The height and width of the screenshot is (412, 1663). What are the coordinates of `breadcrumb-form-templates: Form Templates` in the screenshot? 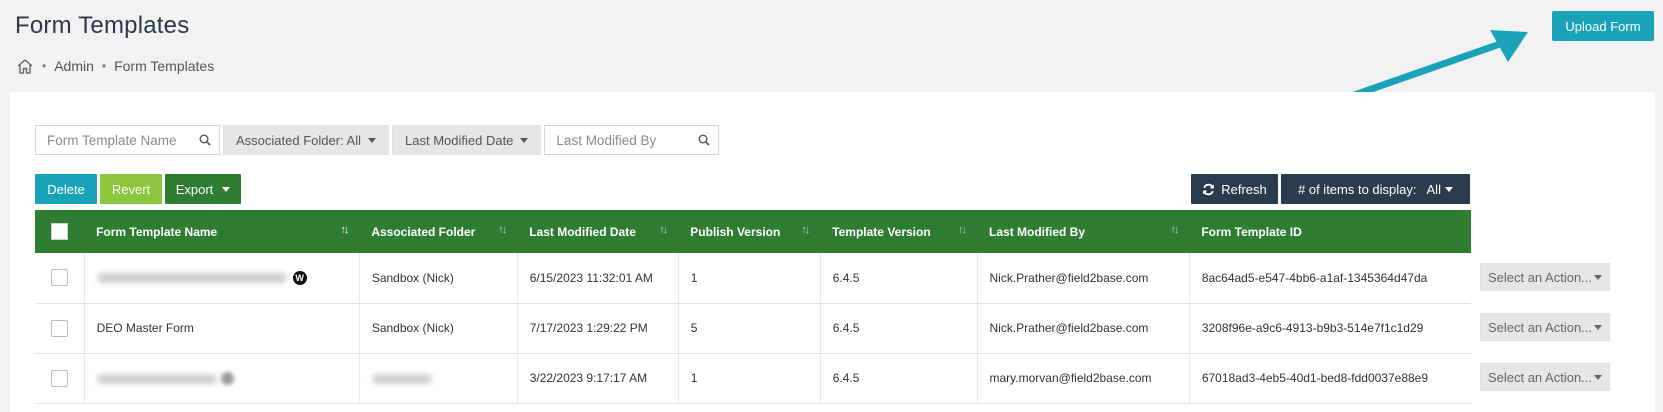 It's located at (164, 66).